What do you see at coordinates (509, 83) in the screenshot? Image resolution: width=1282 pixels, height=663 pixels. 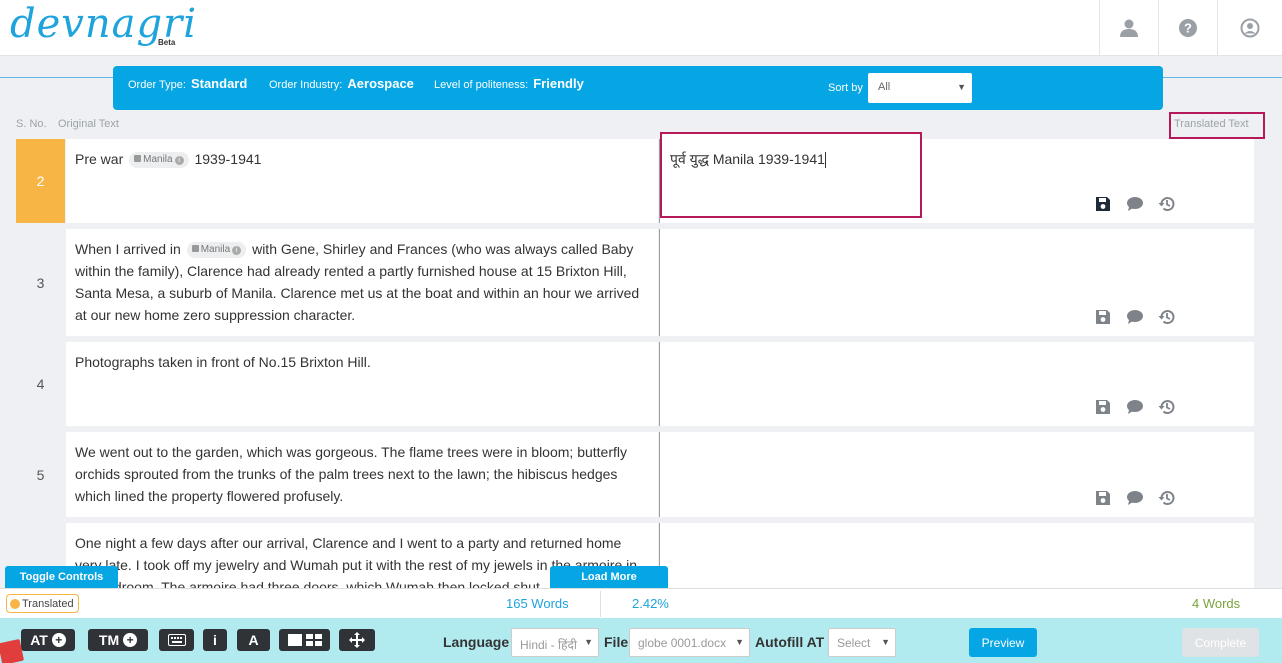 I see `politeness-level: Level of politeness: Friendly` at bounding box center [509, 83].